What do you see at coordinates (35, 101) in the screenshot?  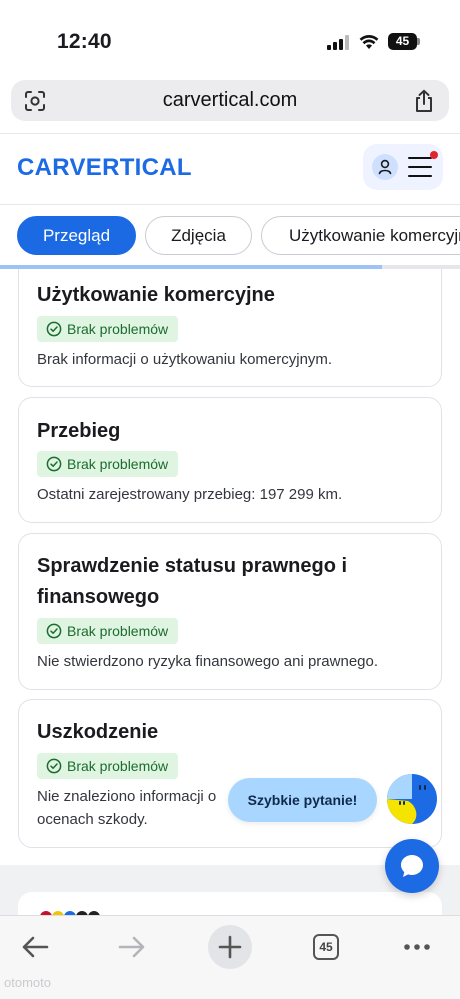 I see `page-settings-icon` at bounding box center [35, 101].